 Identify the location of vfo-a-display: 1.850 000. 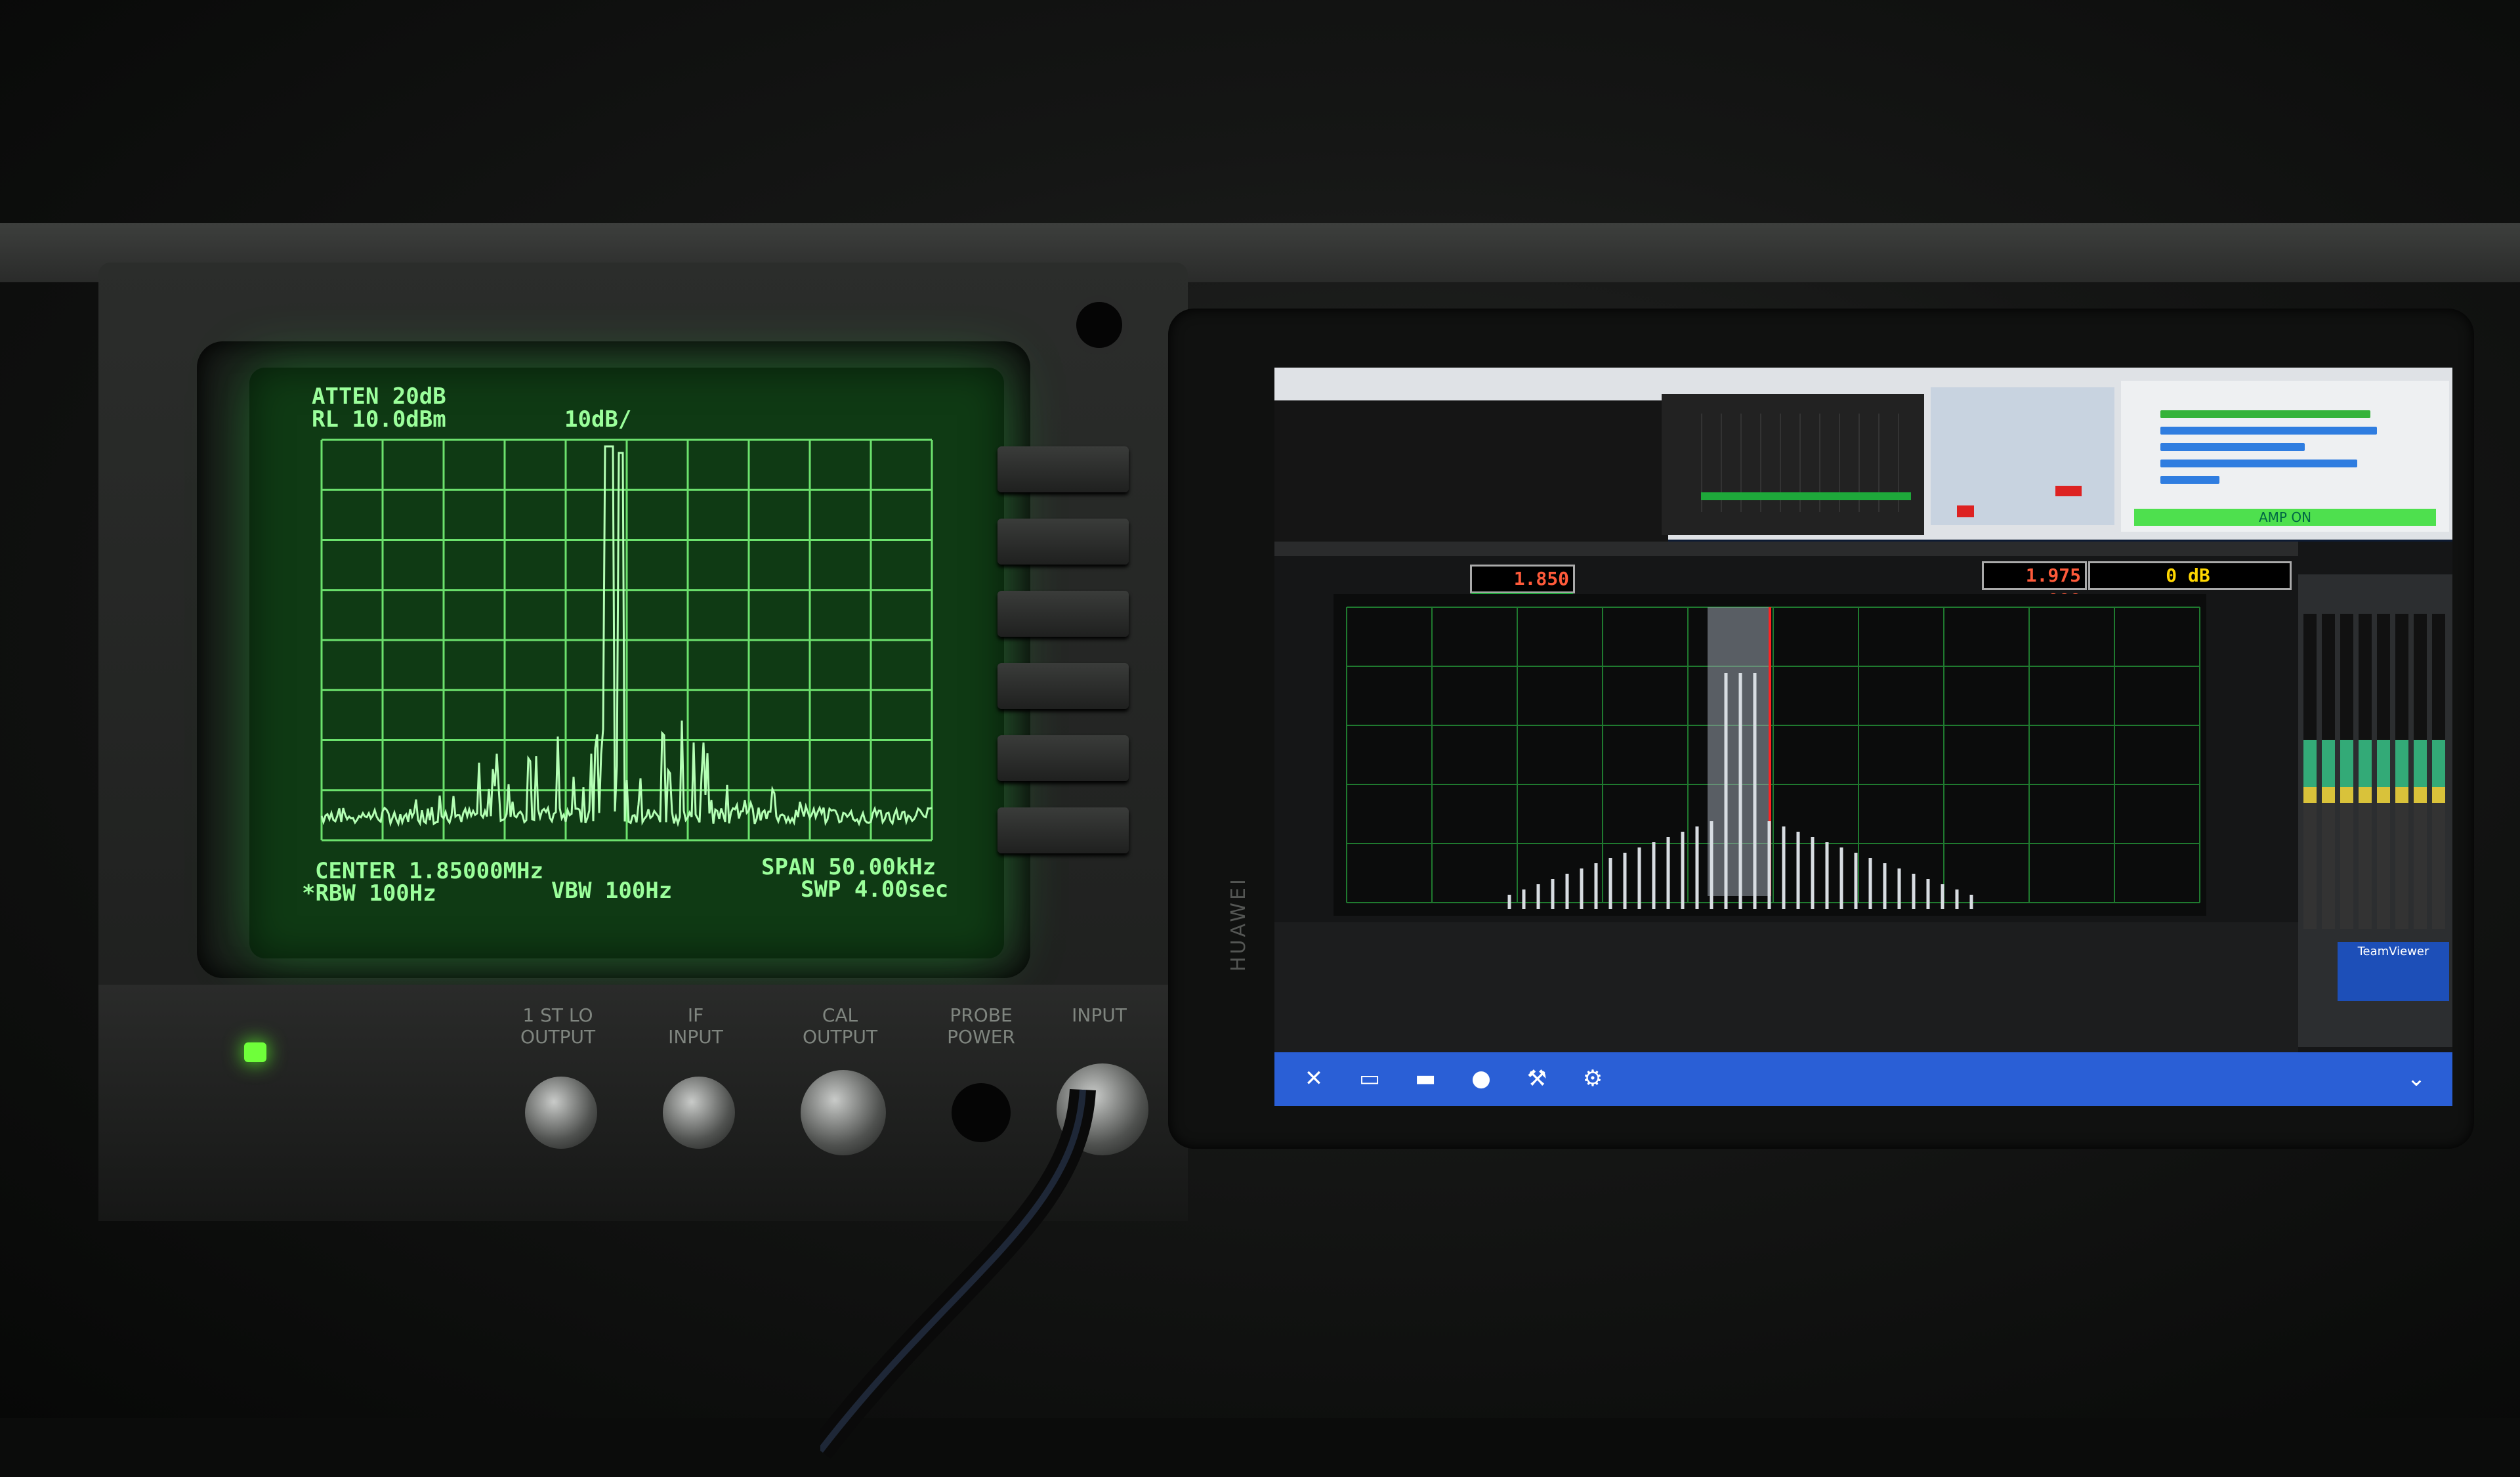
(1522, 589).